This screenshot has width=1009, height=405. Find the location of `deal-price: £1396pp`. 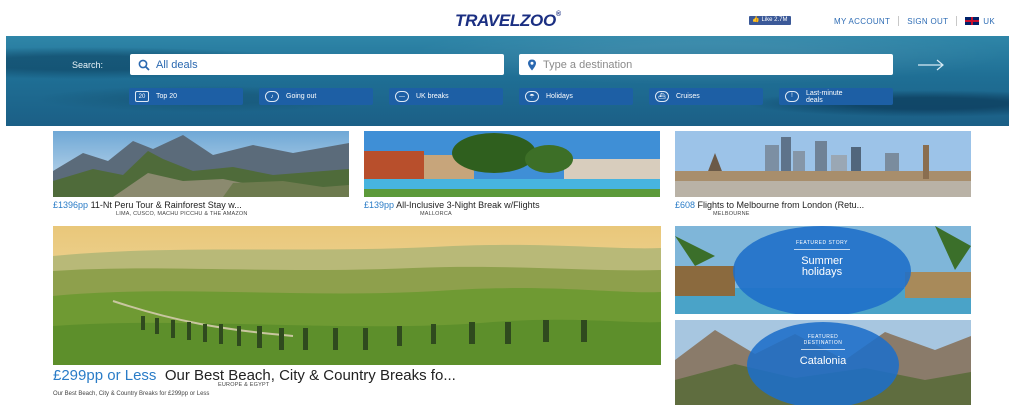

deal-price: £1396pp is located at coordinates (71, 205).